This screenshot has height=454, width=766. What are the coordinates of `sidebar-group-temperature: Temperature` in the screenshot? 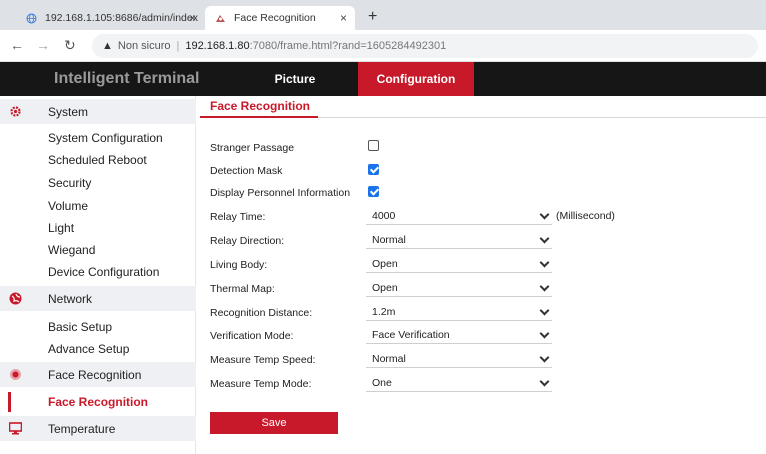 It's located at (98, 428).